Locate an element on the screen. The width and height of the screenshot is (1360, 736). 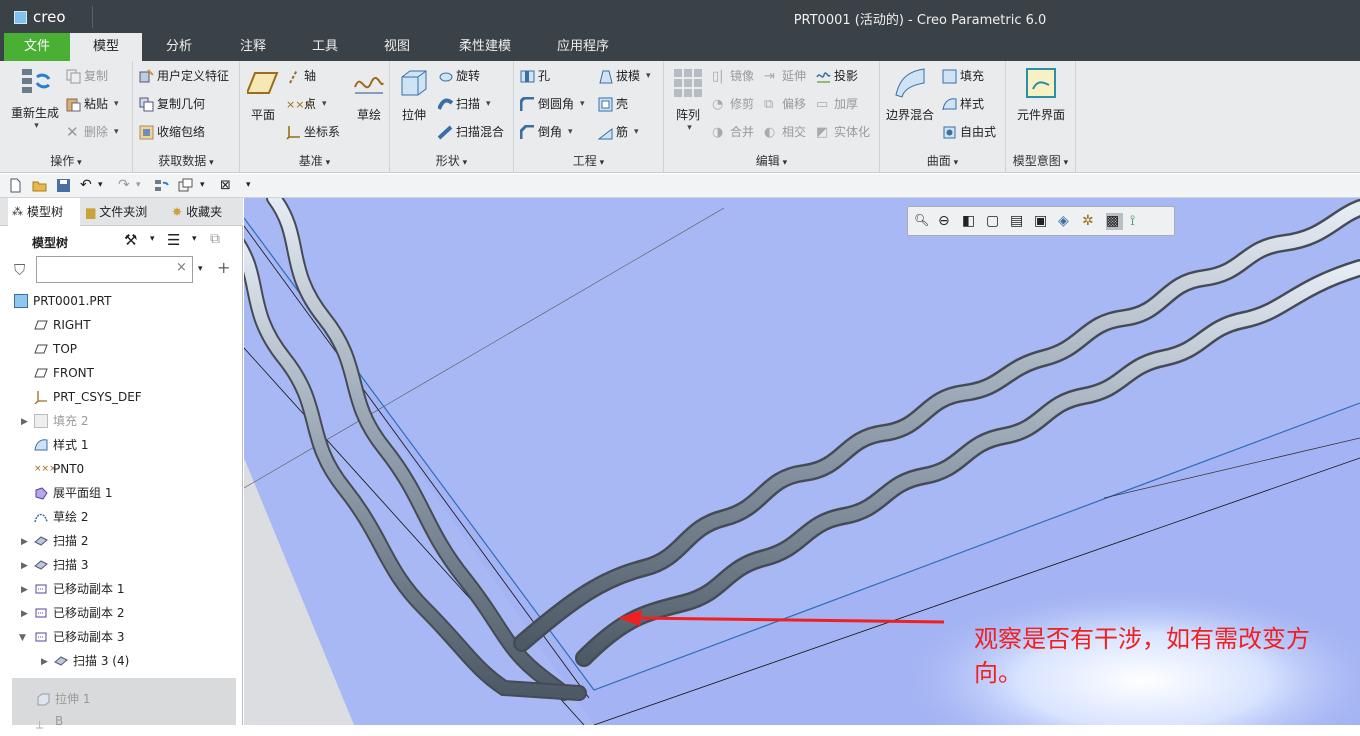
plane-button: 平面 is located at coordinates (262, 95).